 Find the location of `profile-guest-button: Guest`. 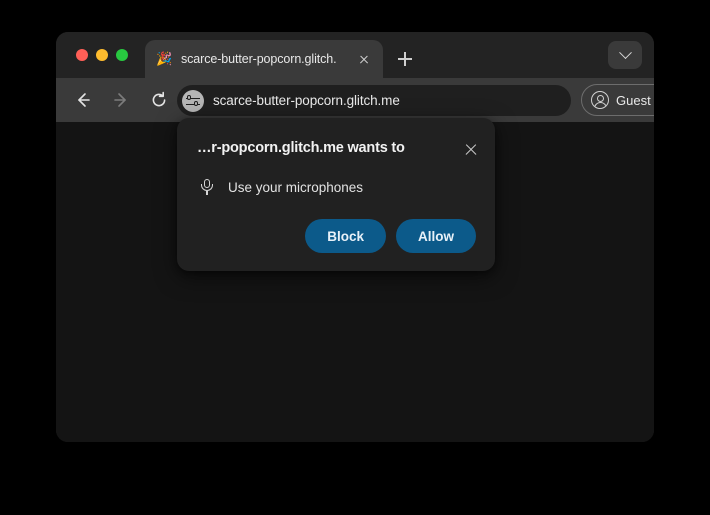

profile-guest-button: Guest is located at coordinates (617, 100).